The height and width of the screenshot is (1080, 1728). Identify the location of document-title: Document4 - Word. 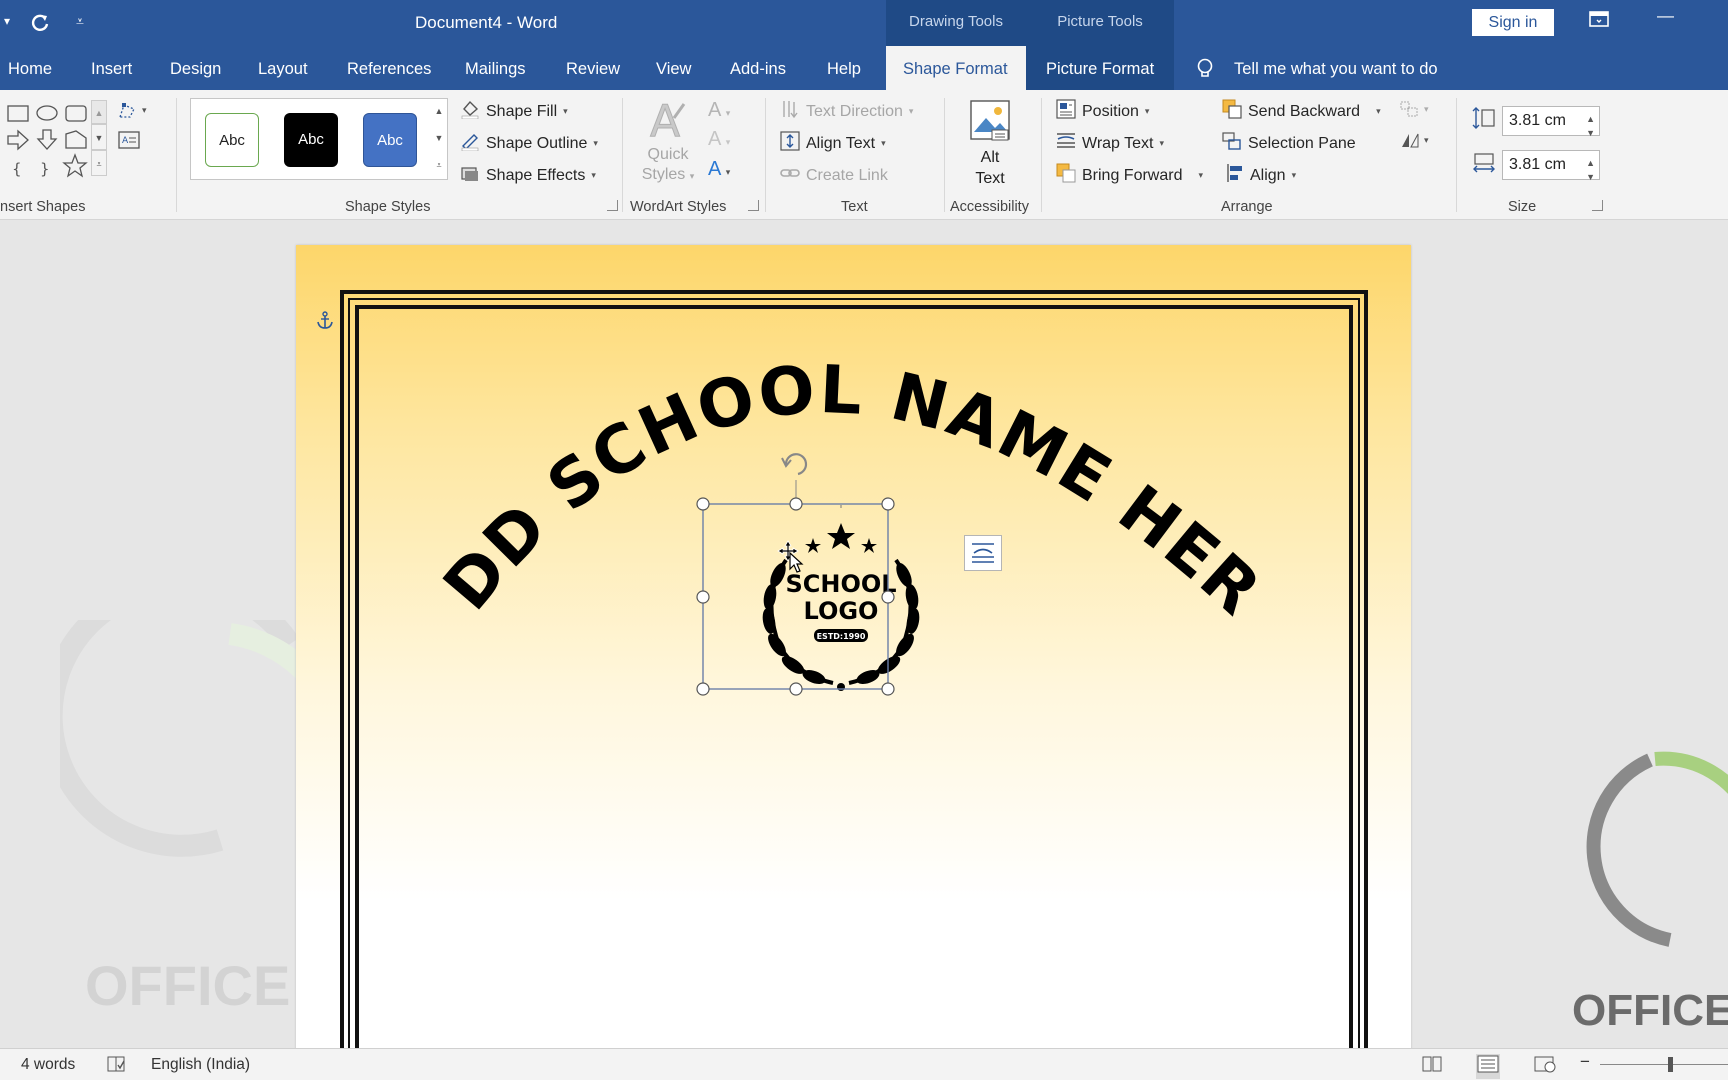
(486, 22).